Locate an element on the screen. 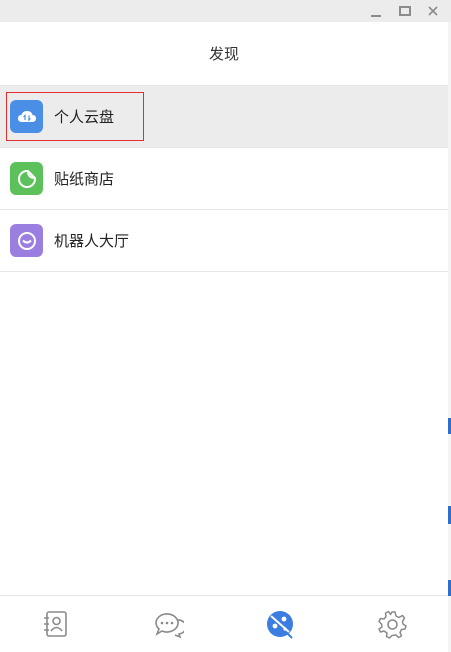 This screenshot has height=652, width=451. menu-item-sticker-store: 贴纸商店 is located at coordinates (224, 179).